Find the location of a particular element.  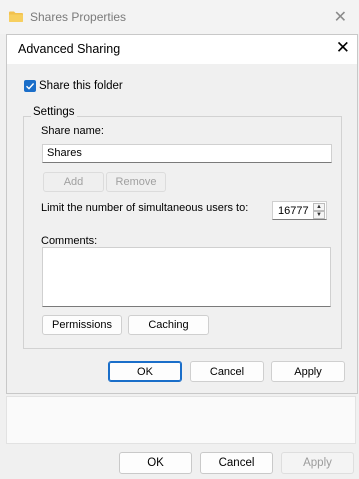

user-limit-value: 16777 is located at coordinates (293, 211).